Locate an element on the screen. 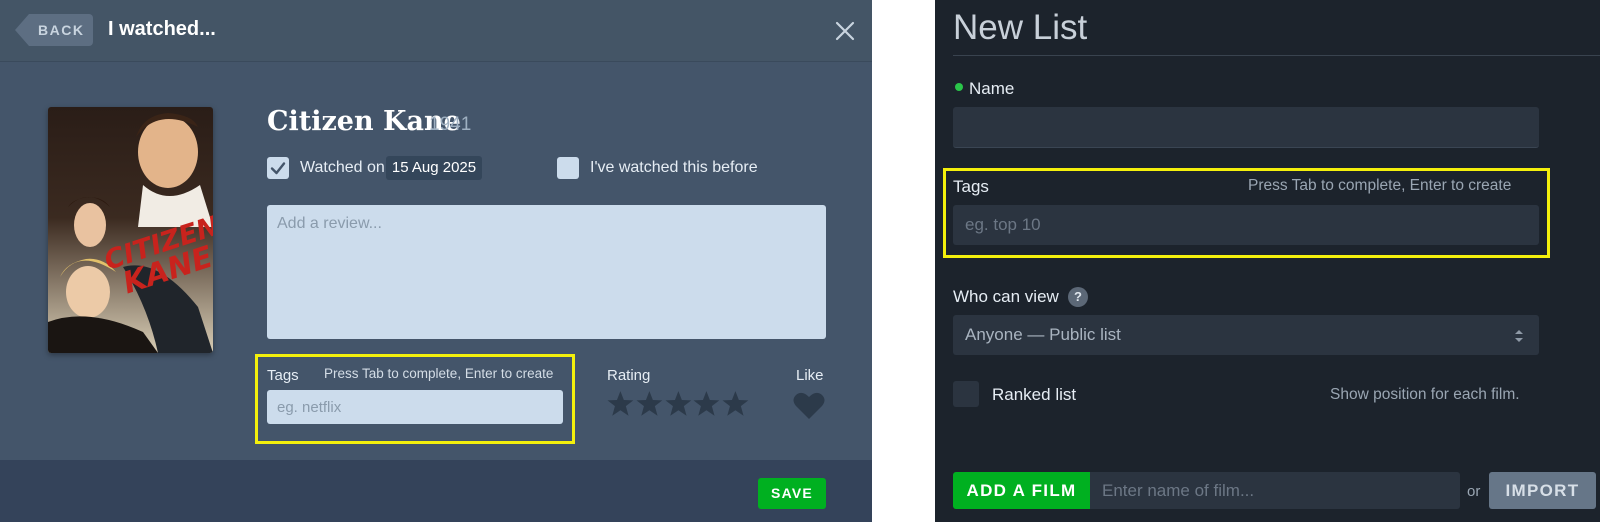  name-input is located at coordinates (1246, 127).